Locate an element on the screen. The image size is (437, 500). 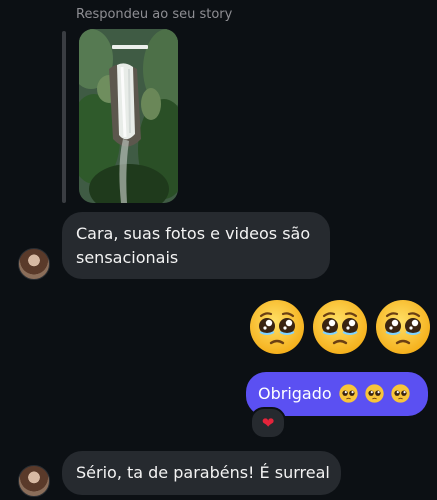
emoji-message is located at coordinates (340, 327).